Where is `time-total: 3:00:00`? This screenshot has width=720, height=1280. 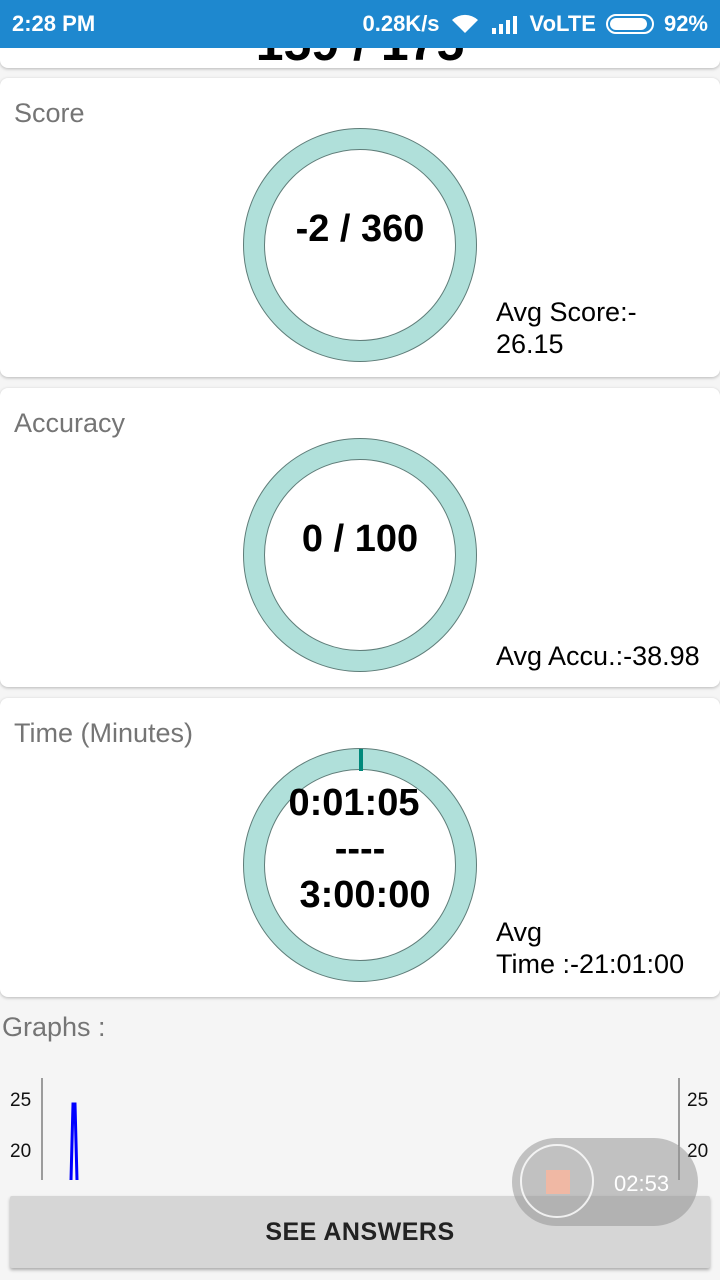 time-total: 3:00:00 is located at coordinates (365, 895).